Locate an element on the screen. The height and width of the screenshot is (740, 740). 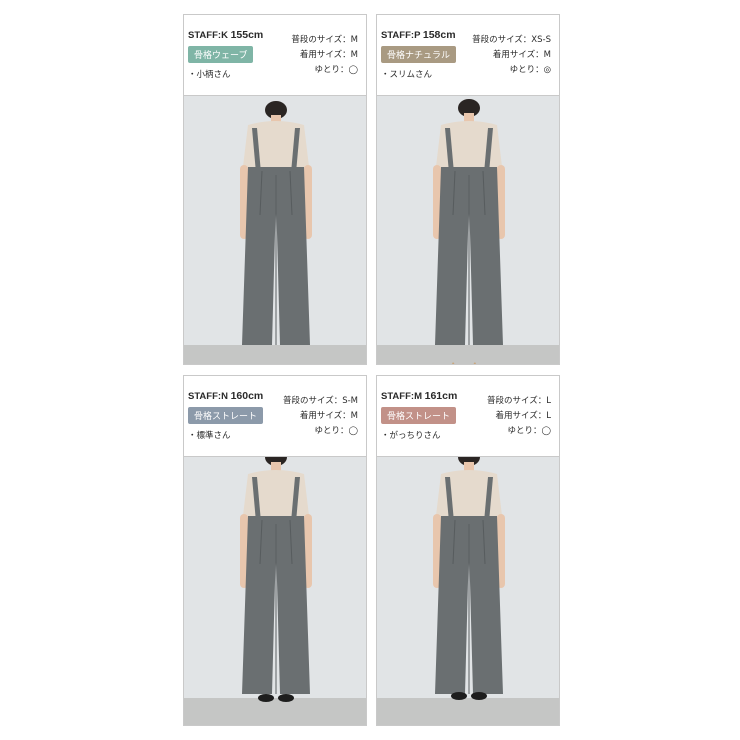
staff-id: STAFF:K is located at coordinates (208, 35).